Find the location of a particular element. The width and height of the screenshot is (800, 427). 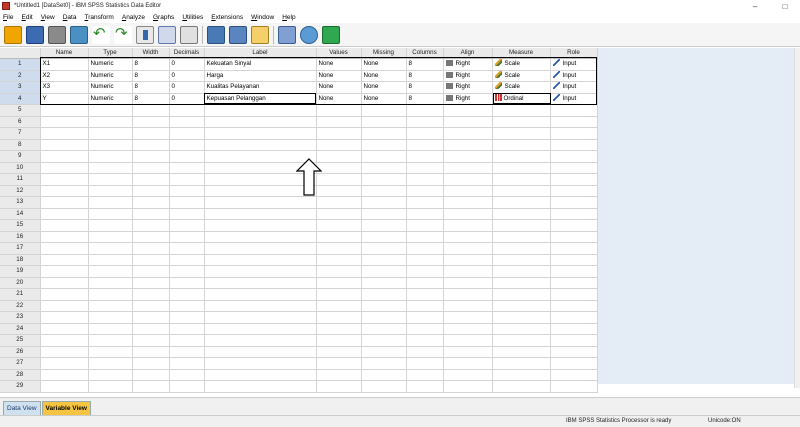

column-header-columns: Columns is located at coordinates (425, 53).